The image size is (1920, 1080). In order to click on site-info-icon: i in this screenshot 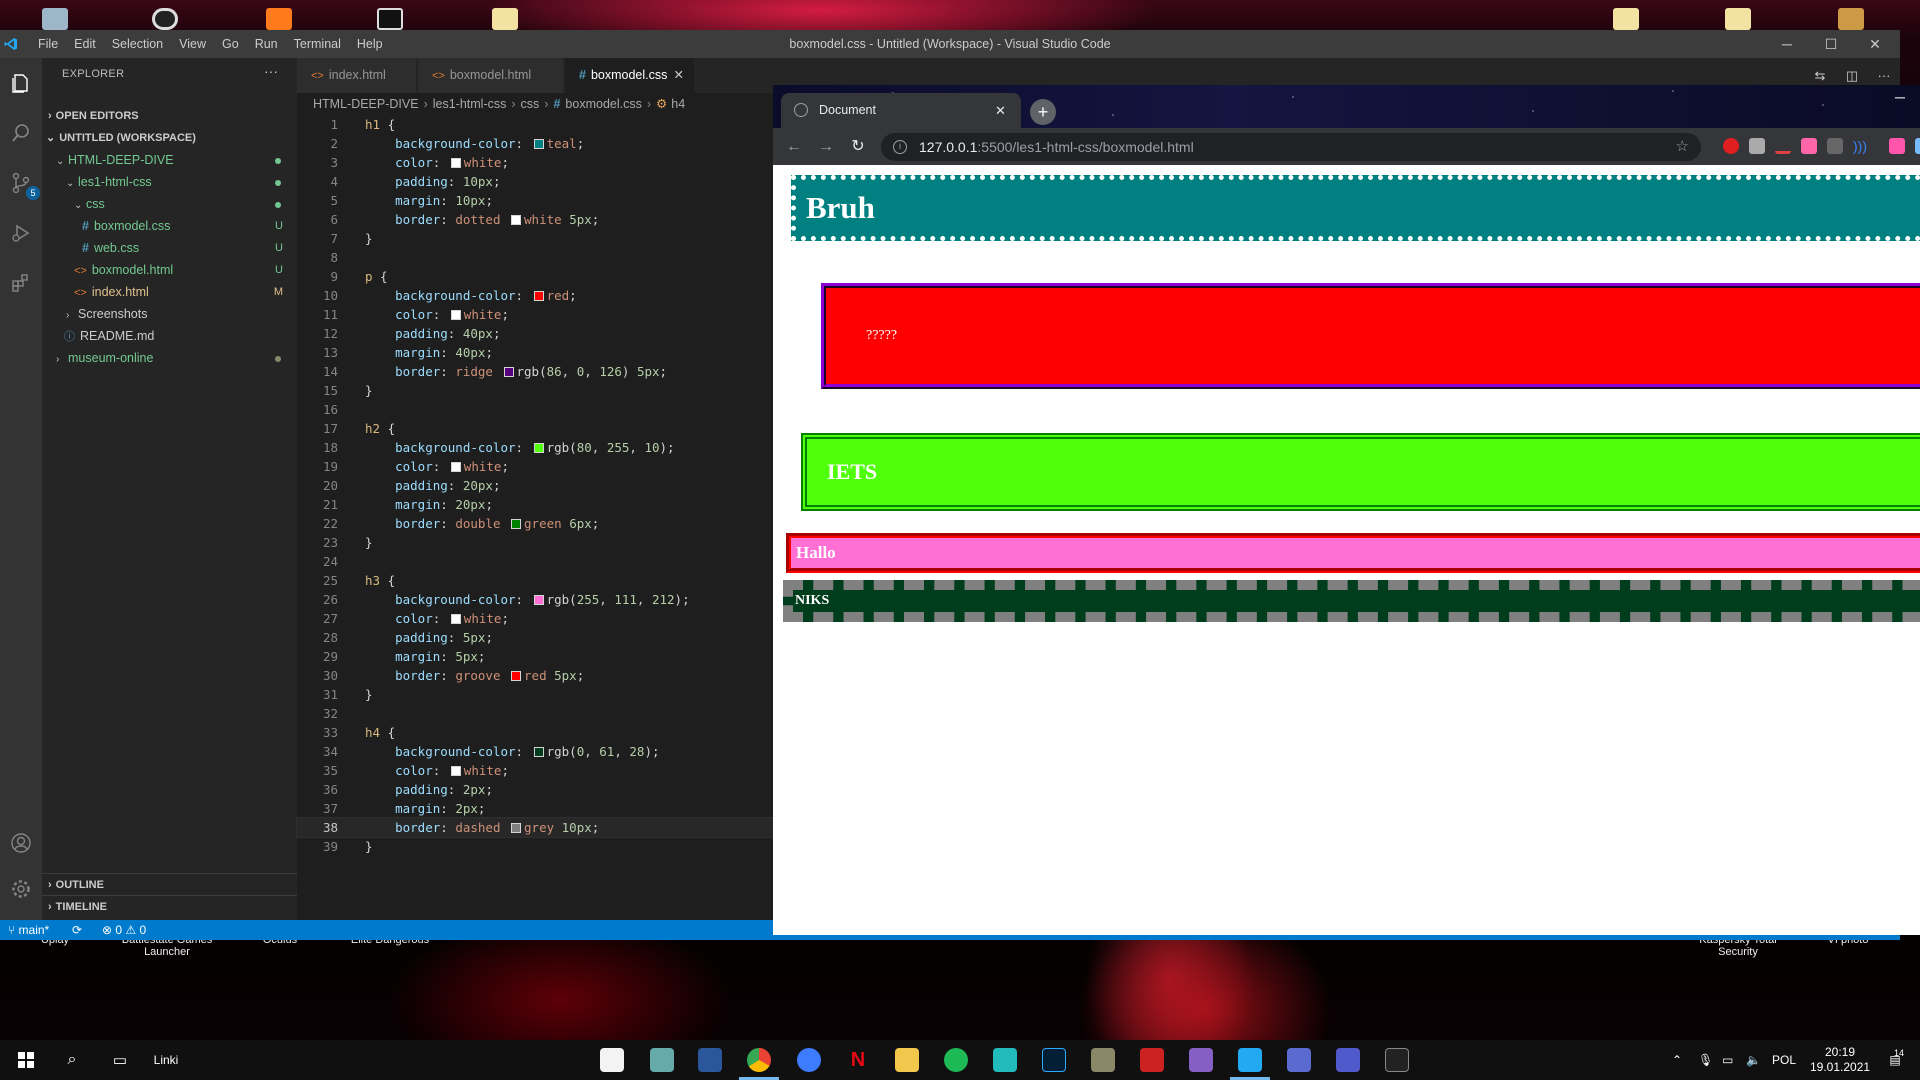, I will do `click(900, 147)`.